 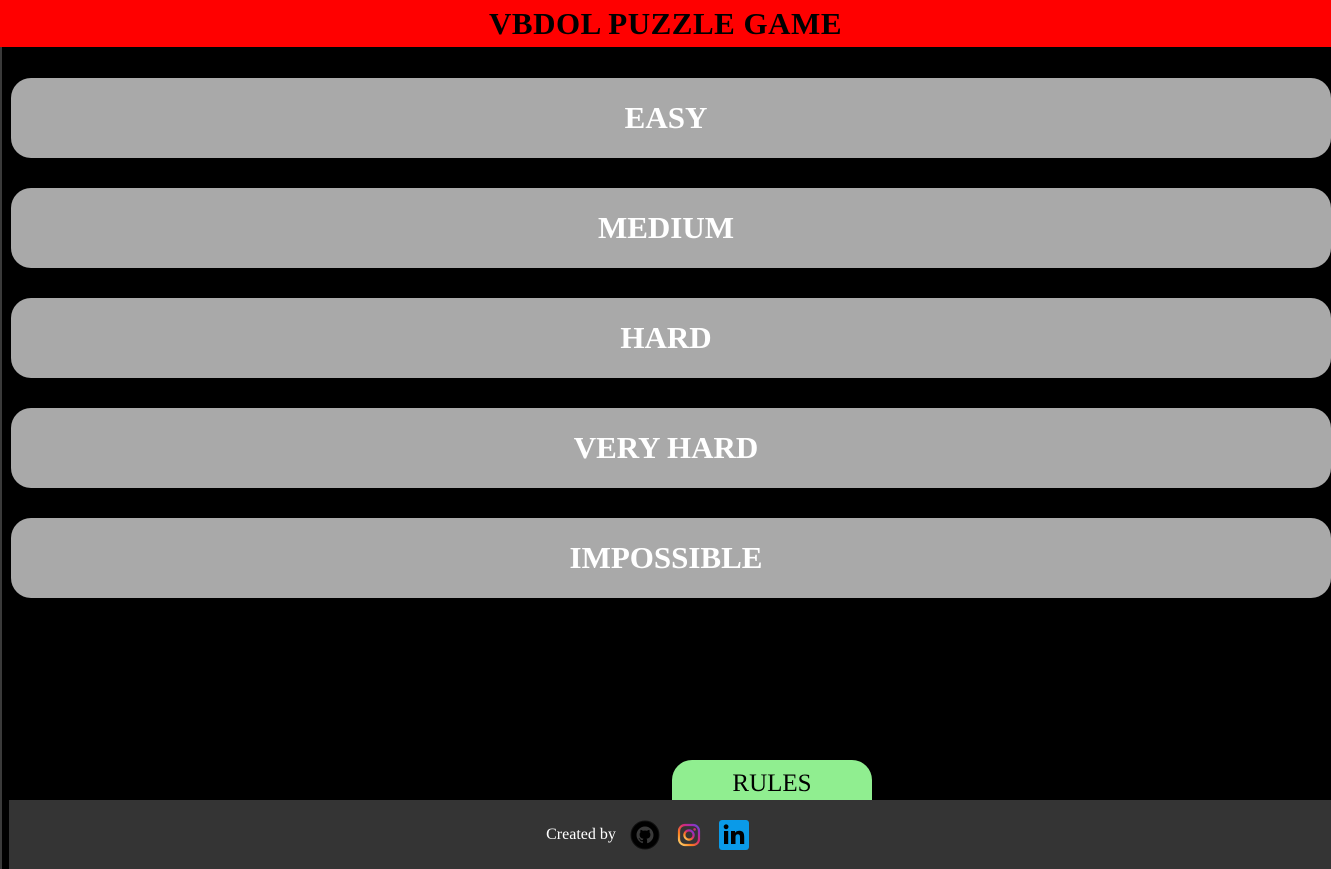 I want to click on created-by-label: Created by, so click(x=581, y=834).